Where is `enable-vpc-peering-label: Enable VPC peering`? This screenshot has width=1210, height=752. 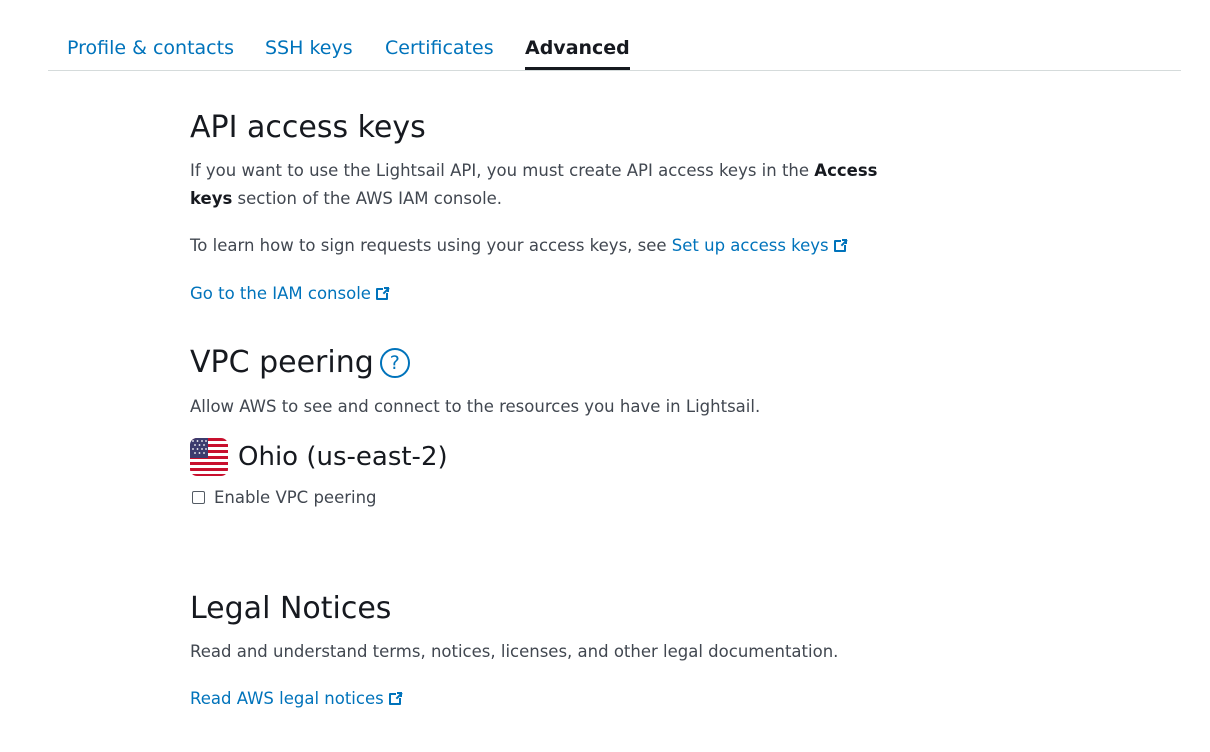
enable-vpc-peering-label: Enable VPC peering is located at coordinates (295, 497).